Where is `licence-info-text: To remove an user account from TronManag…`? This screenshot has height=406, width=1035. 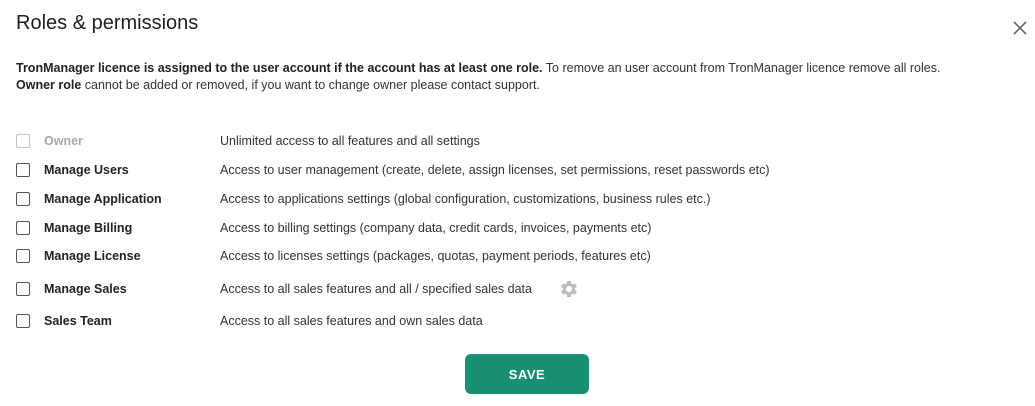
licence-info-text: To remove an user account from TronManag… is located at coordinates (741, 68).